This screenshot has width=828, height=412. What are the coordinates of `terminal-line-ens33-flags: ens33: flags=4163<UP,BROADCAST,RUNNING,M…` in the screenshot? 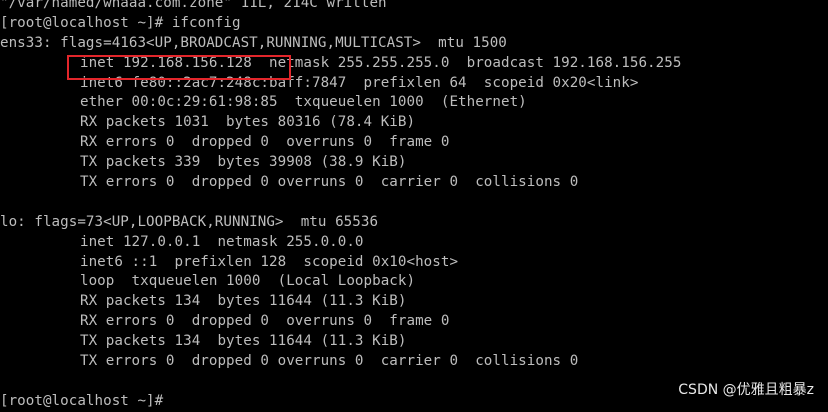 It's located at (253, 42).